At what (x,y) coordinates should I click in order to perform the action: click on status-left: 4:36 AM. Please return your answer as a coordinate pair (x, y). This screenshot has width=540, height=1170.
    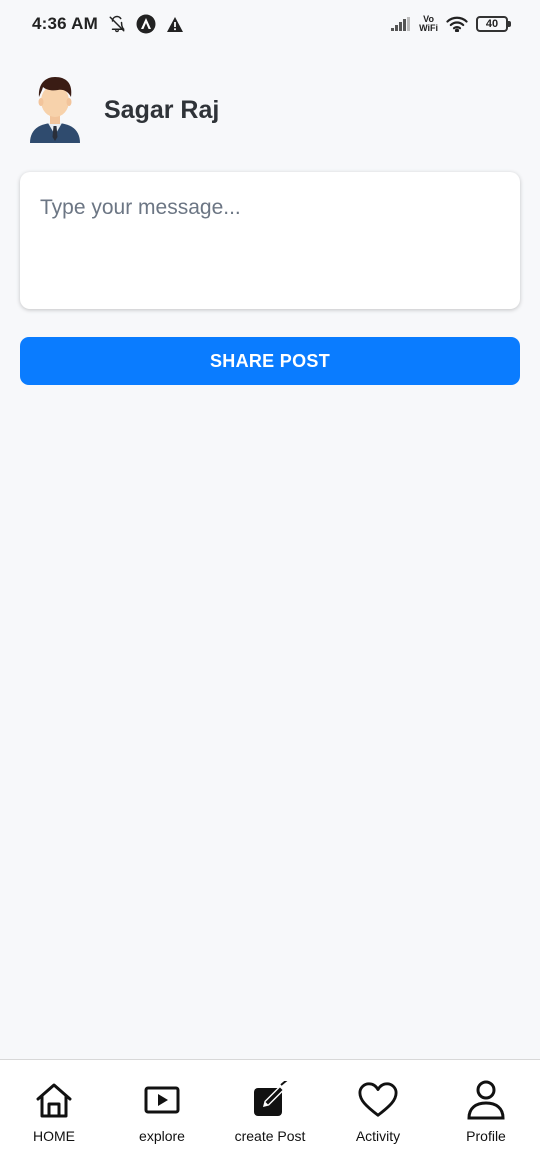
    Looking at the image, I should click on (108, 24).